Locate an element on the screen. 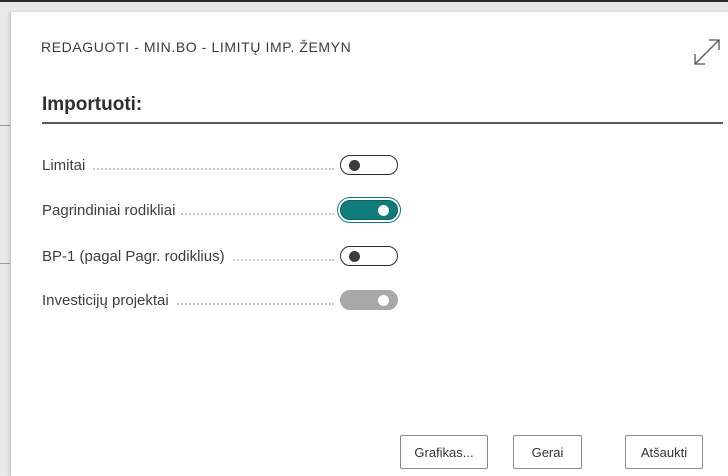  dialog-caption: REDAGUOTI - MIN.BO - LIMITŲ IMP. ŽEMYN is located at coordinates (196, 47).